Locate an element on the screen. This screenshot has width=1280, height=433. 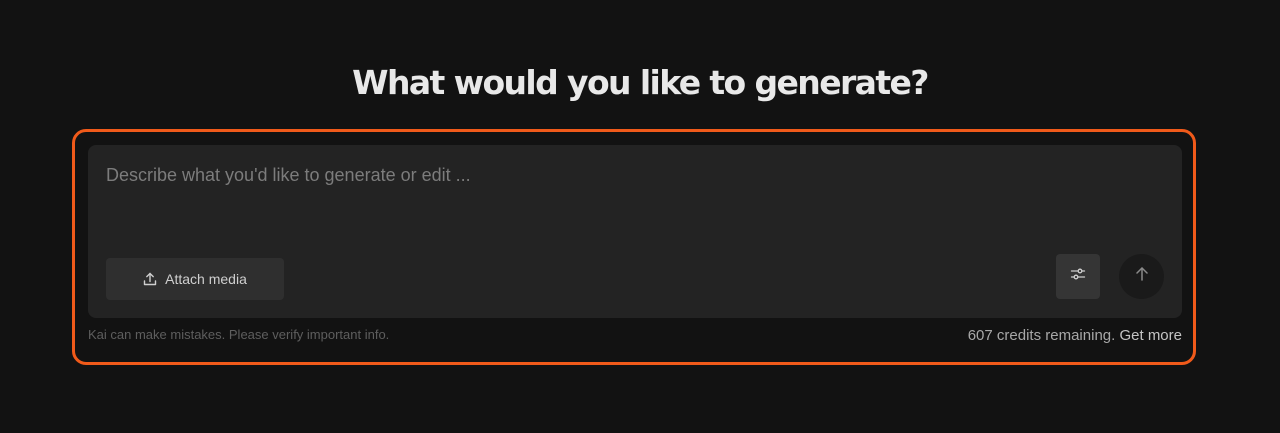
arrow-up-icon is located at coordinates (1142, 276).